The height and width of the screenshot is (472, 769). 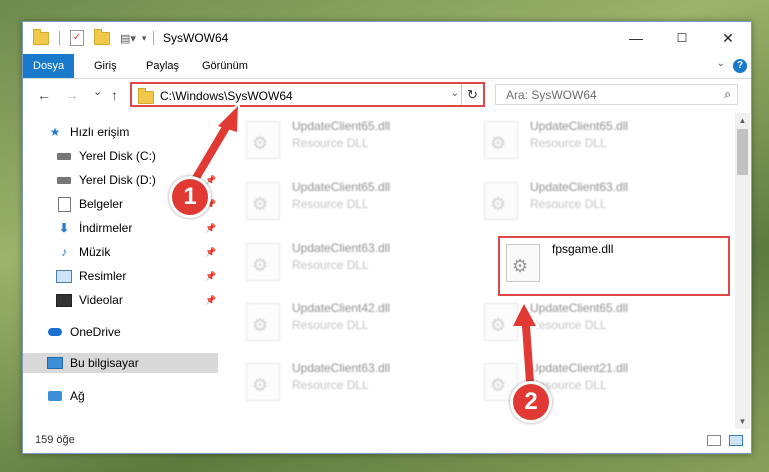 I want to click on sidebar-item-label: Yerel Disk (D:), so click(x=117, y=180).